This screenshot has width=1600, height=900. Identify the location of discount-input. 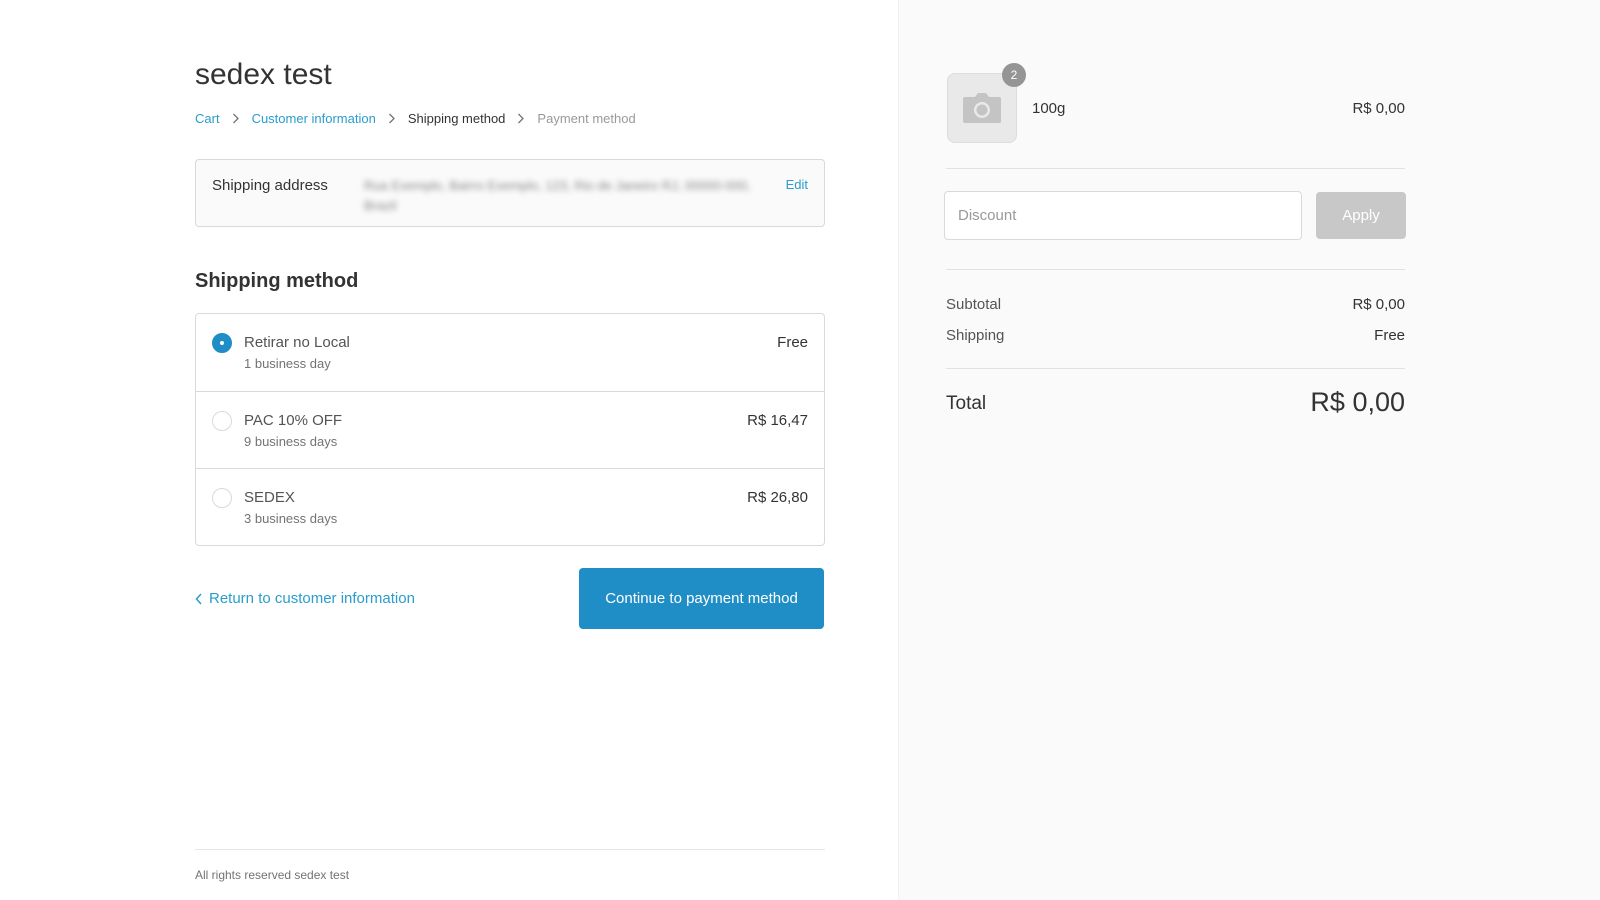
(1123, 215).